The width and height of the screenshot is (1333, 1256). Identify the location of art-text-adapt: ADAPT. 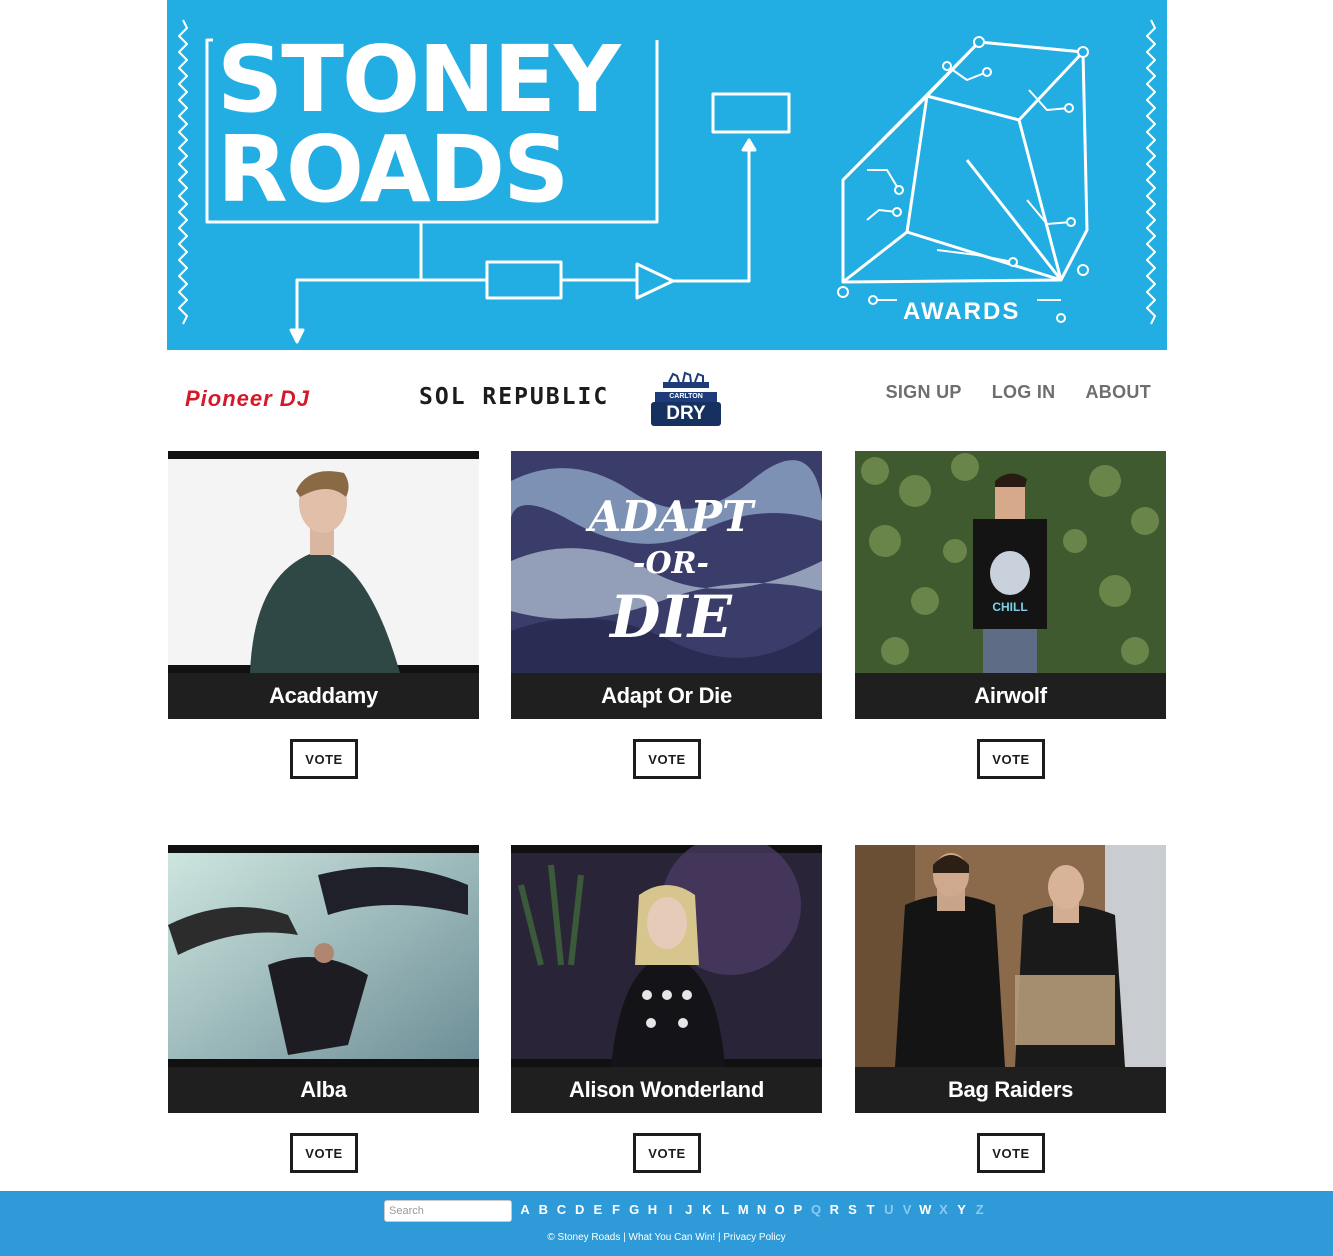
(670, 516).